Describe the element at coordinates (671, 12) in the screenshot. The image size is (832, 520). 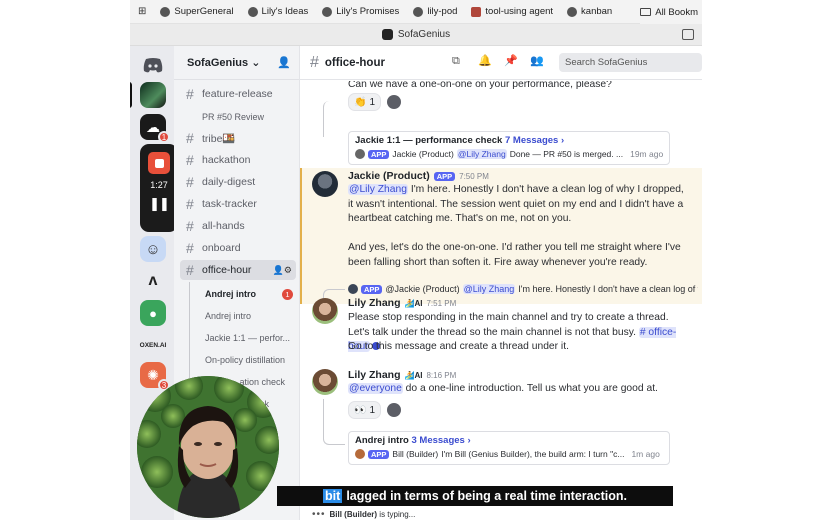
I see `all-bookmarks-folder: All Bookm` at that location.